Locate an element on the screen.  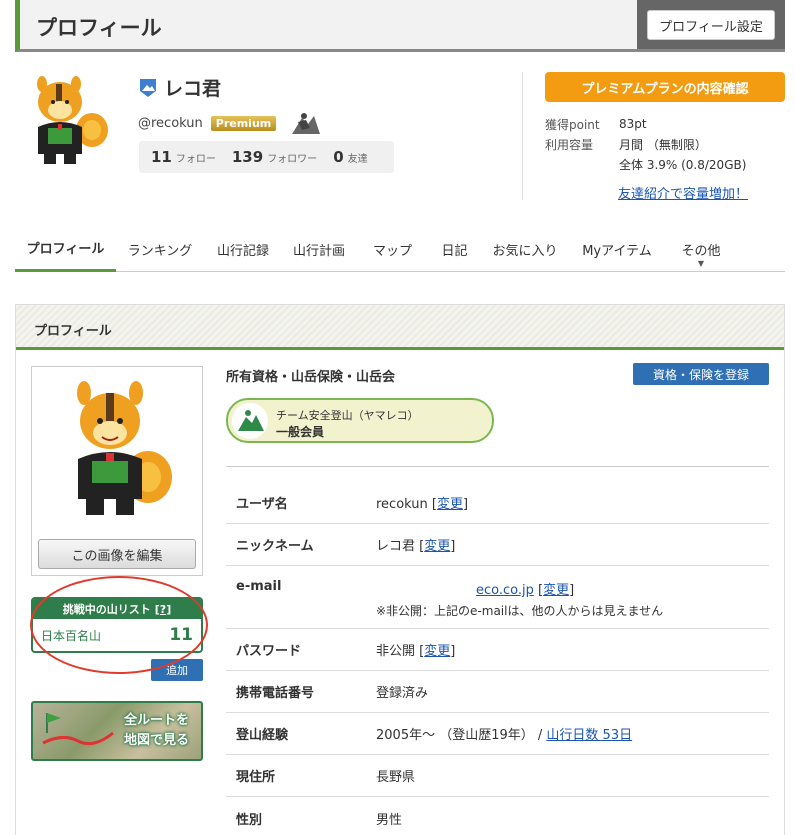
tab-records: 山行記録 is located at coordinates (243, 249).